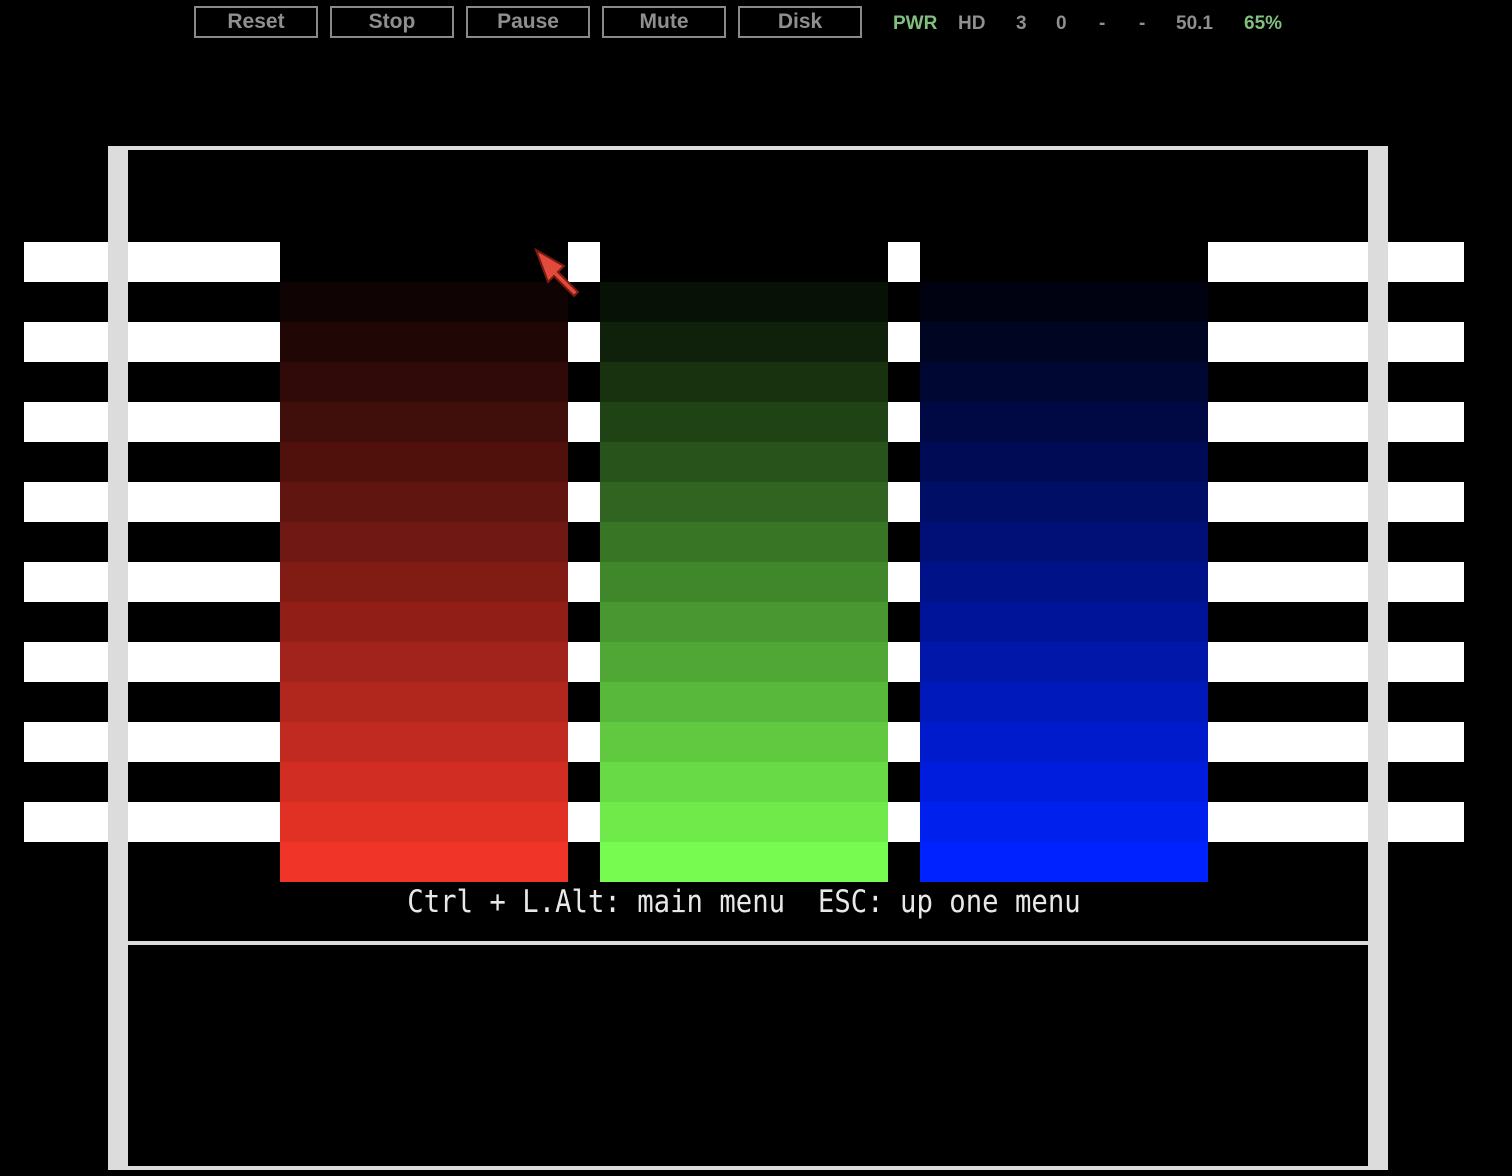 This screenshot has width=1512, height=1176. What do you see at coordinates (1061, 23) in the screenshot?
I see `status-value-2: 0` at bounding box center [1061, 23].